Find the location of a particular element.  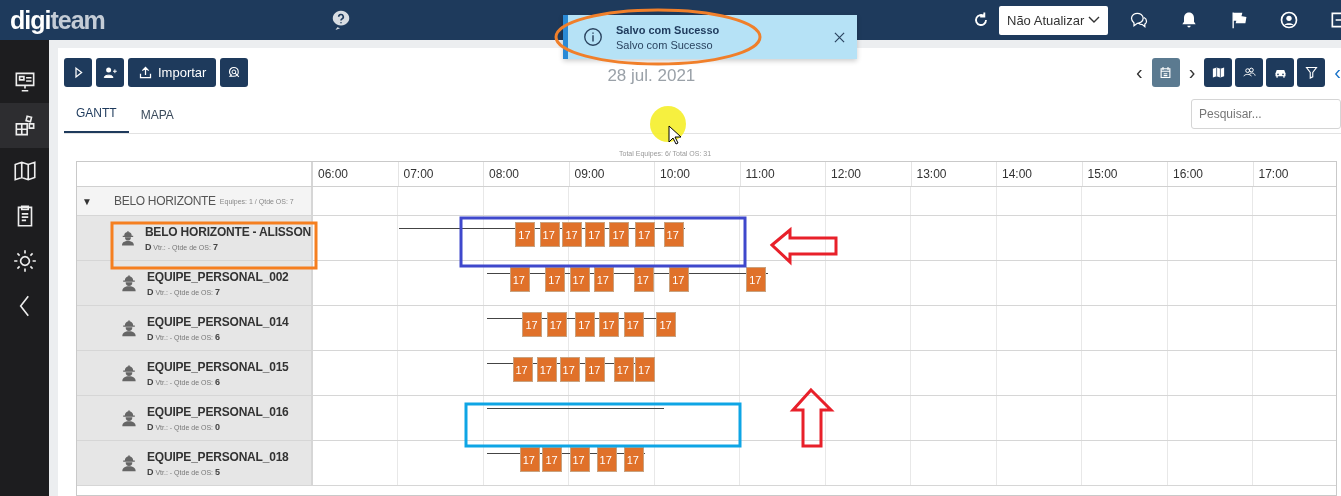

hour-label: 11:00 is located at coordinates (783, 174).